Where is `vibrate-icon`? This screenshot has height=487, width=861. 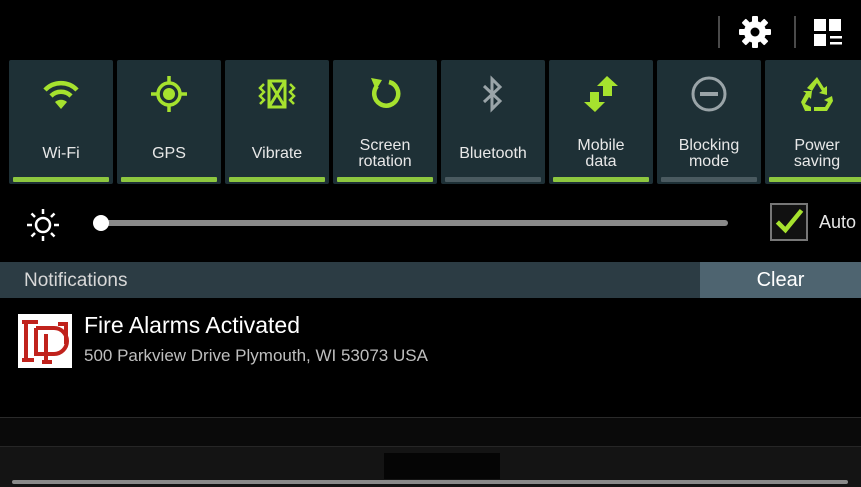 vibrate-icon is located at coordinates (277, 94).